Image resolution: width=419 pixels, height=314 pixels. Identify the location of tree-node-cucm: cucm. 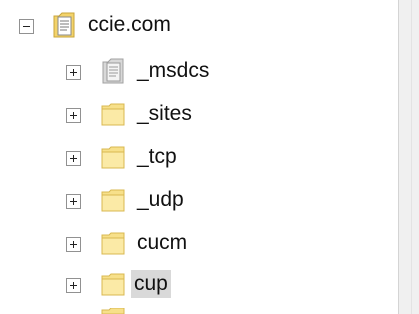
(130, 244).